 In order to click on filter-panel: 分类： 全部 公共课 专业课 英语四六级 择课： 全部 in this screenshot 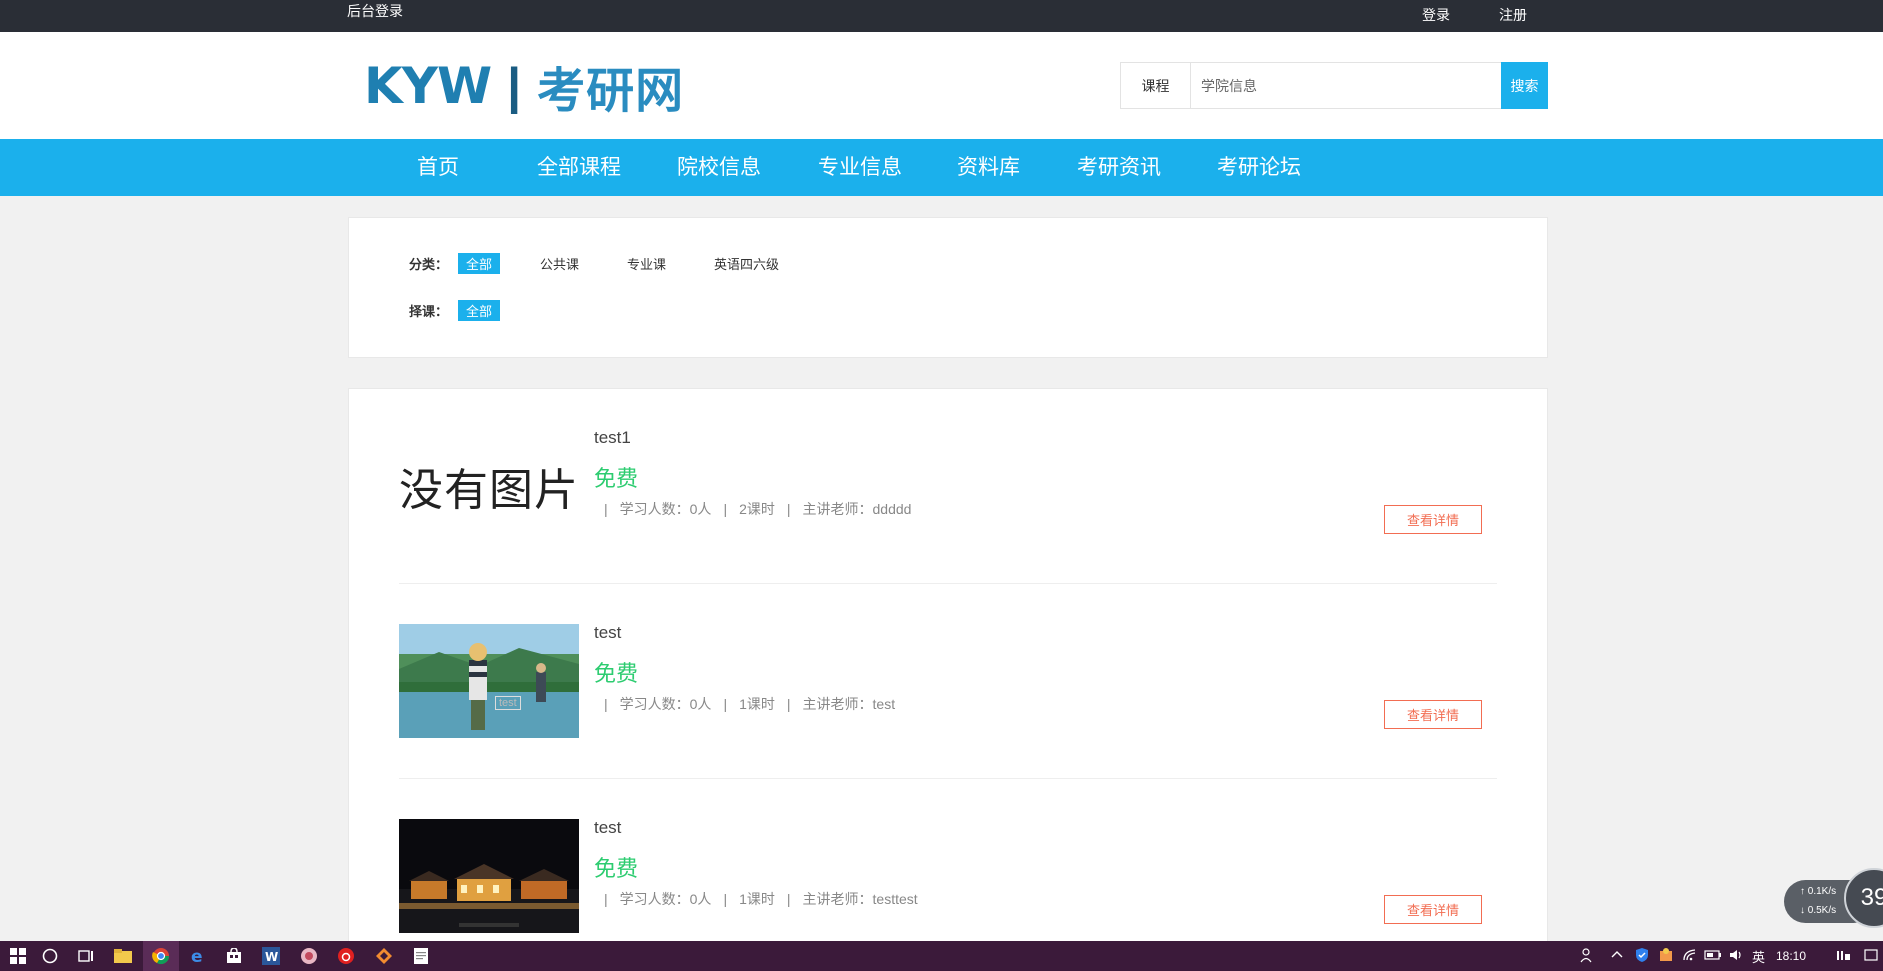, I will do `click(948, 287)`.